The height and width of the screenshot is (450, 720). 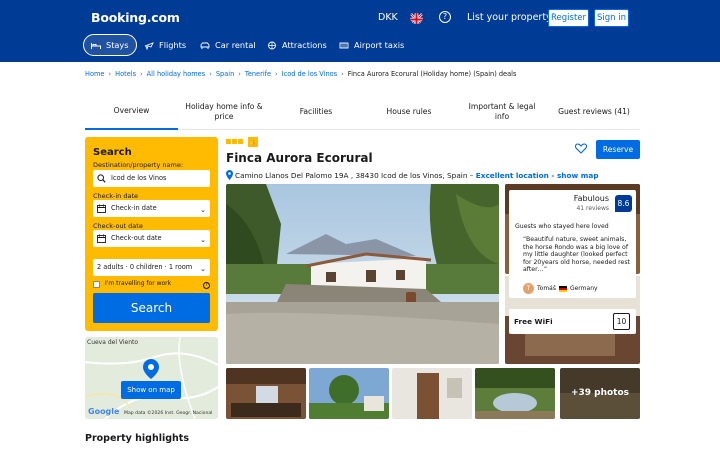 What do you see at coordinates (138, 165) in the screenshot?
I see `destination-label: Destination/property name:` at bounding box center [138, 165].